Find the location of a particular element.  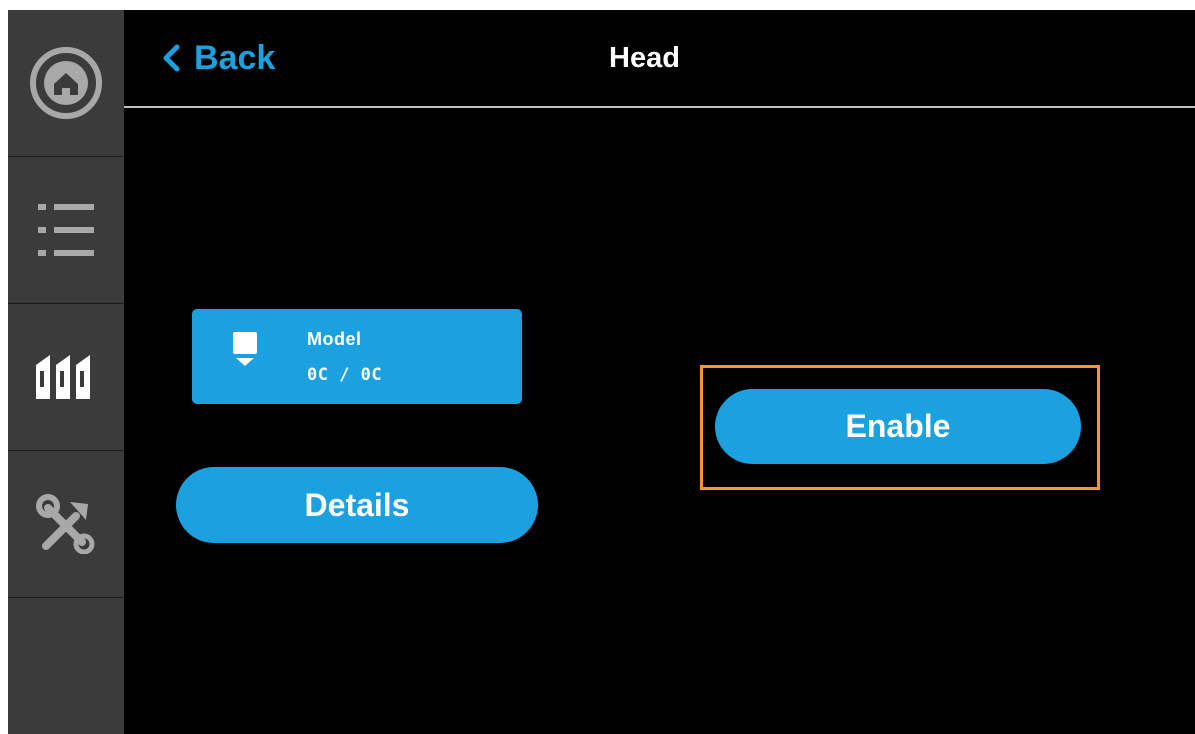

tools-icon is located at coordinates (65, 524).